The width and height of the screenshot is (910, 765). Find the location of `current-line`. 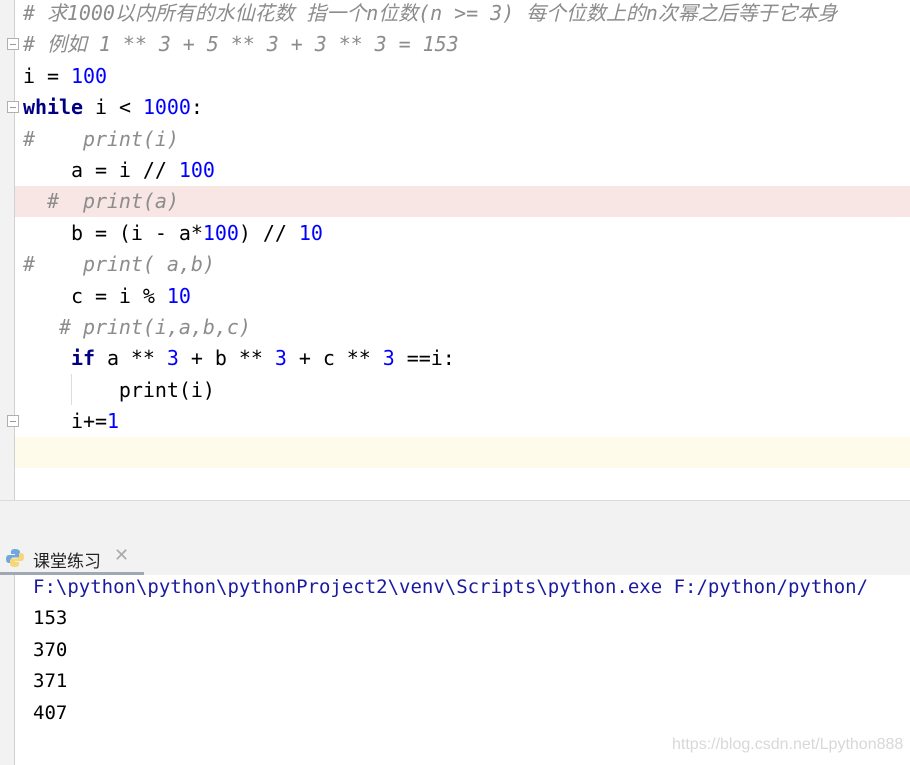

current-line is located at coordinates (462, 452).